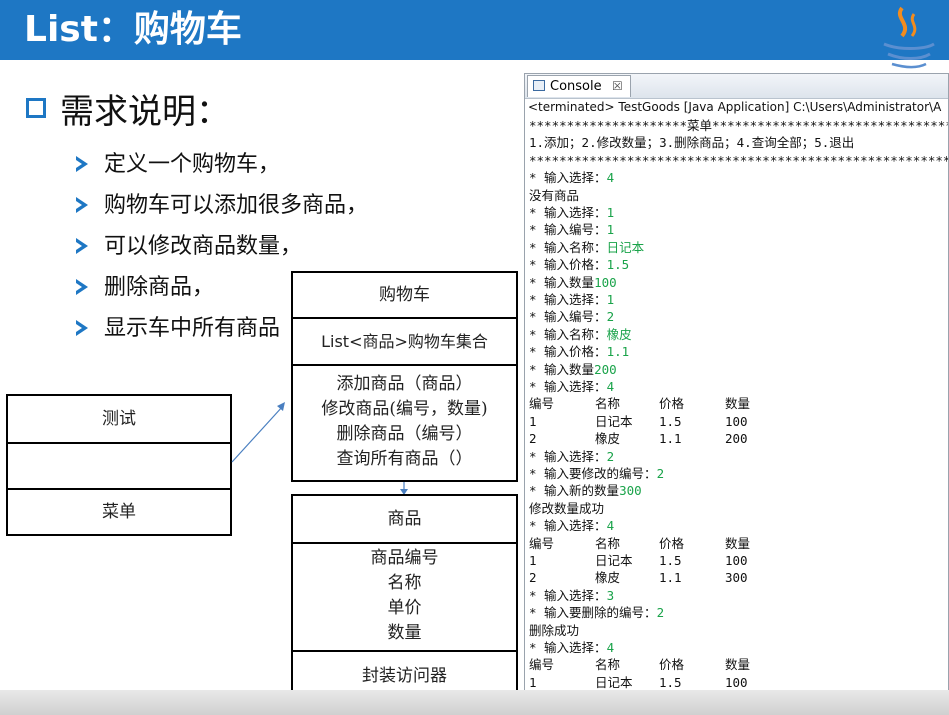 This screenshot has width=949, height=715. Describe the element at coordinates (533, 578) in the screenshot. I see `console-cell: 2` at that location.